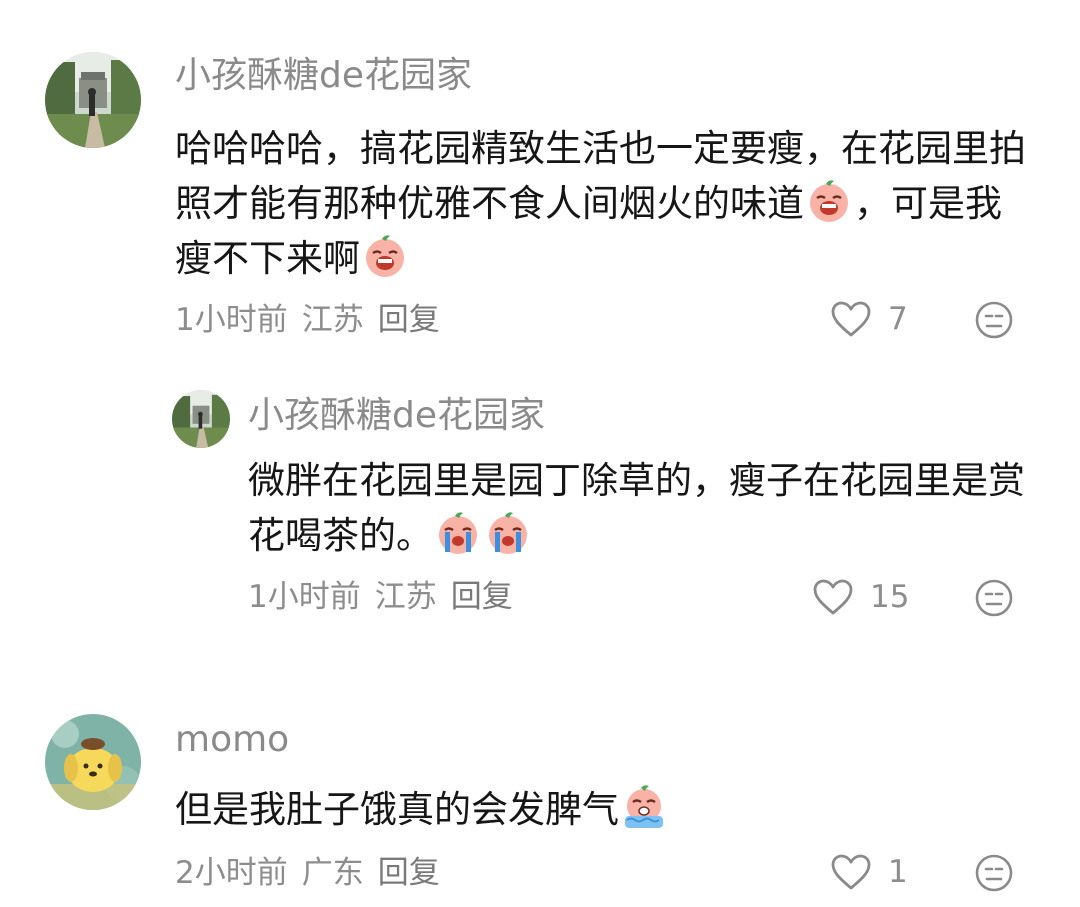  What do you see at coordinates (232, 740) in the screenshot?
I see `comment-username: momo` at bounding box center [232, 740].